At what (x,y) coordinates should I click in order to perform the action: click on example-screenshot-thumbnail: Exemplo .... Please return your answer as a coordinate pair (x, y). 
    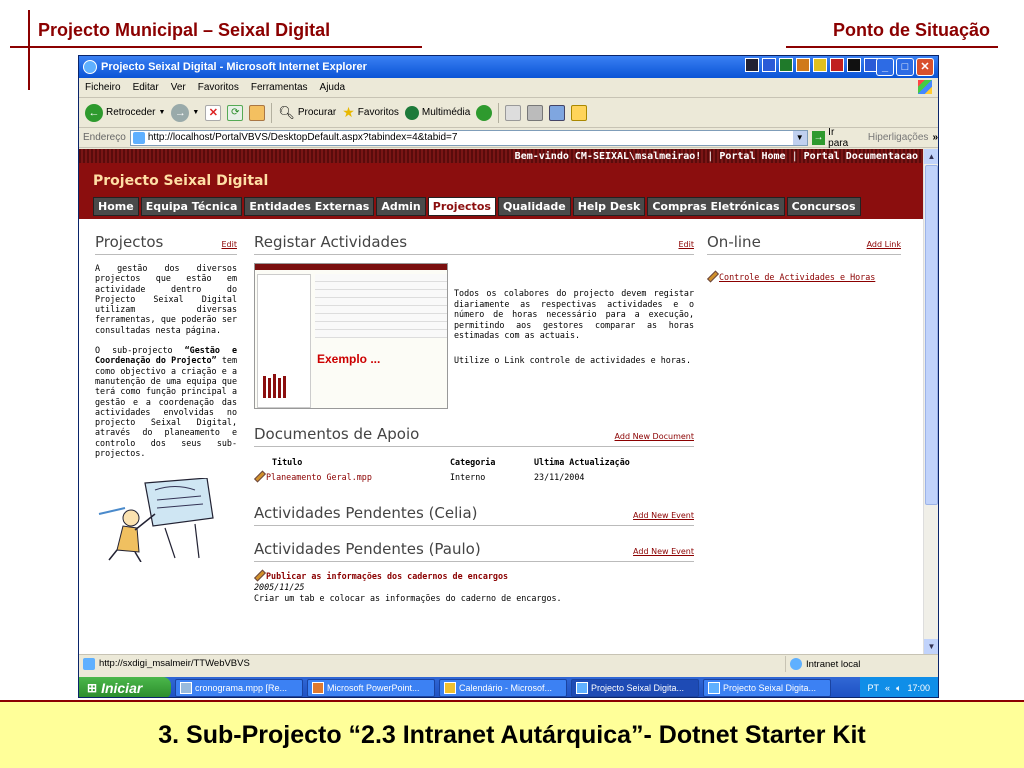
    Looking at the image, I should click on (351, 336).